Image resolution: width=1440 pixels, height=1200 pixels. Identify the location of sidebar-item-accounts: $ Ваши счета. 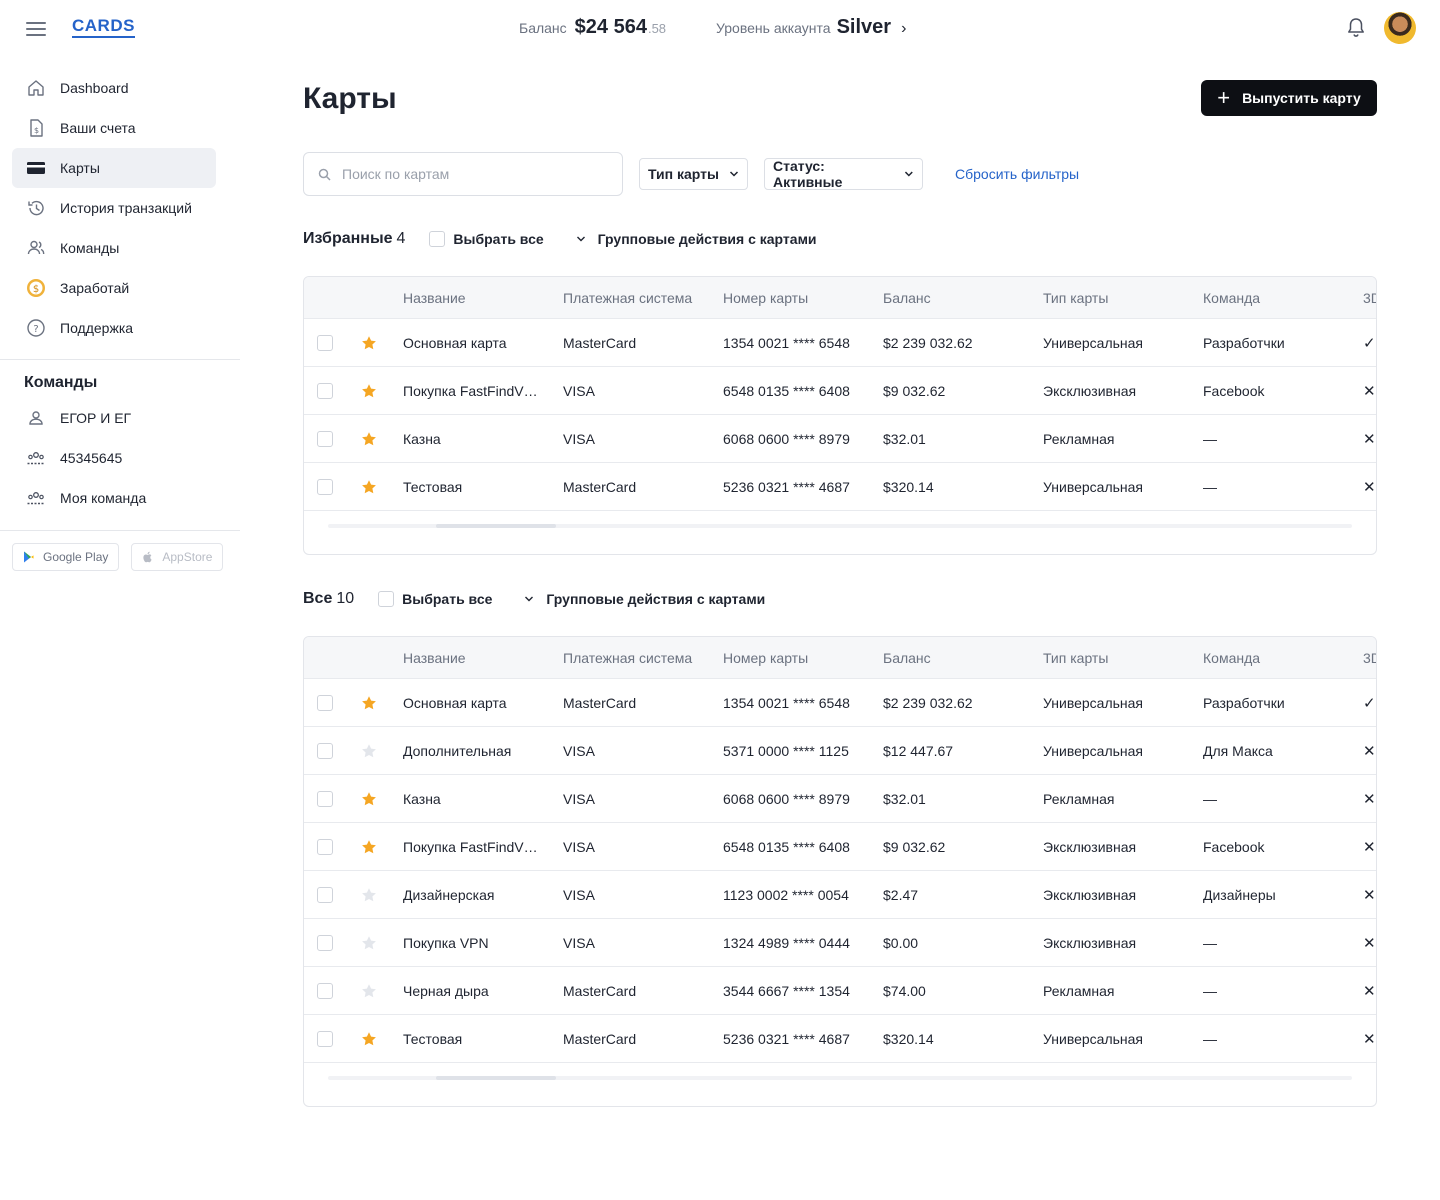
(114, 128).